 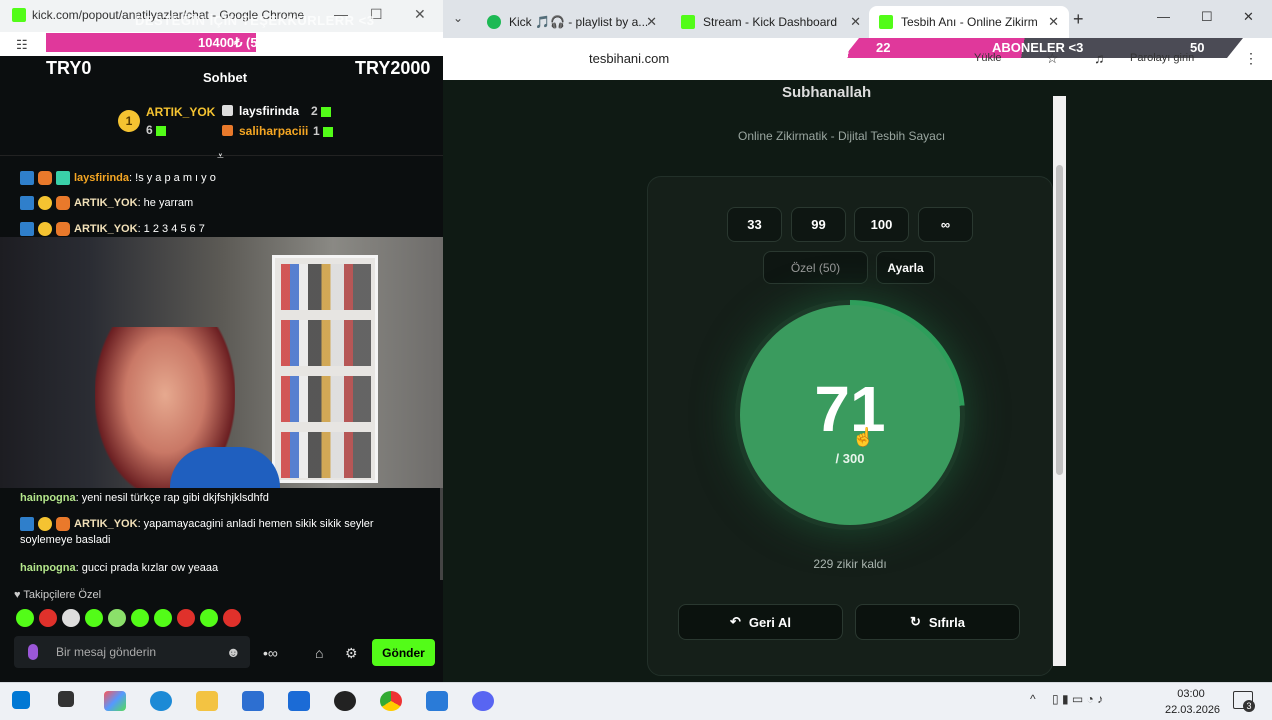 What do you see at coordinates (220, 156) in the screenshot?
I see `collapse-pinned-icon: ⩡` at bounding box center [220, 156].